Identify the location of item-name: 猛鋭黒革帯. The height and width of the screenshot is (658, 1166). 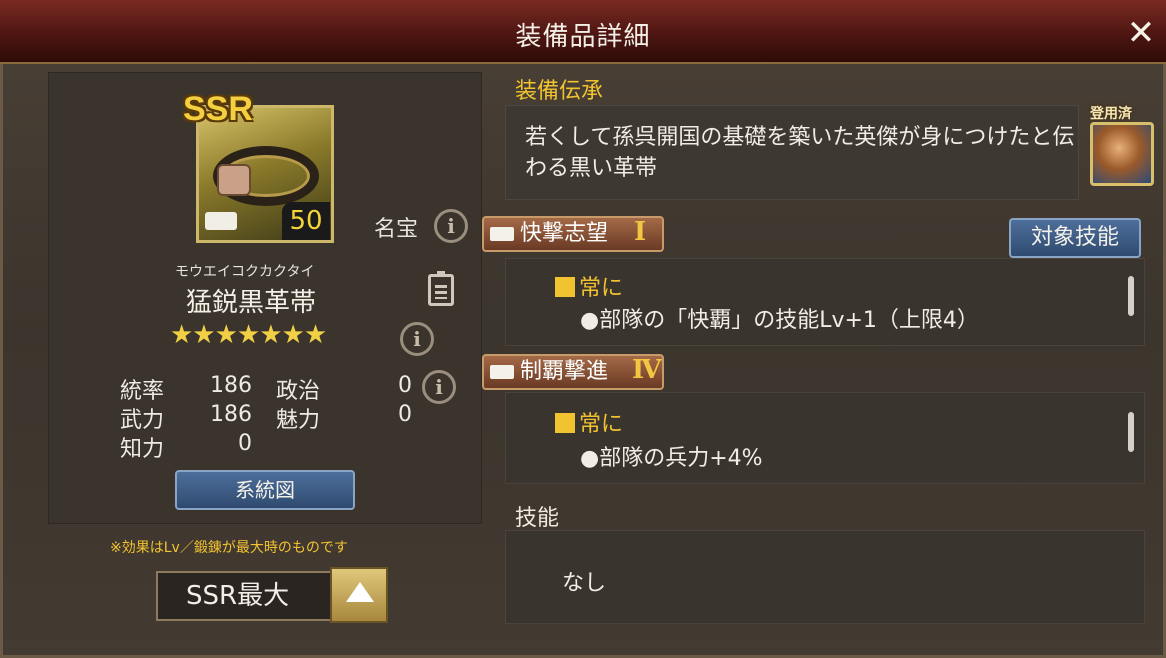
(251, 303).